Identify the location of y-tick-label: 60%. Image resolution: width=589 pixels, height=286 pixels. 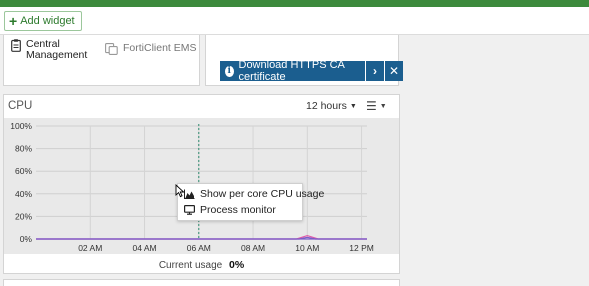
(23, 171).